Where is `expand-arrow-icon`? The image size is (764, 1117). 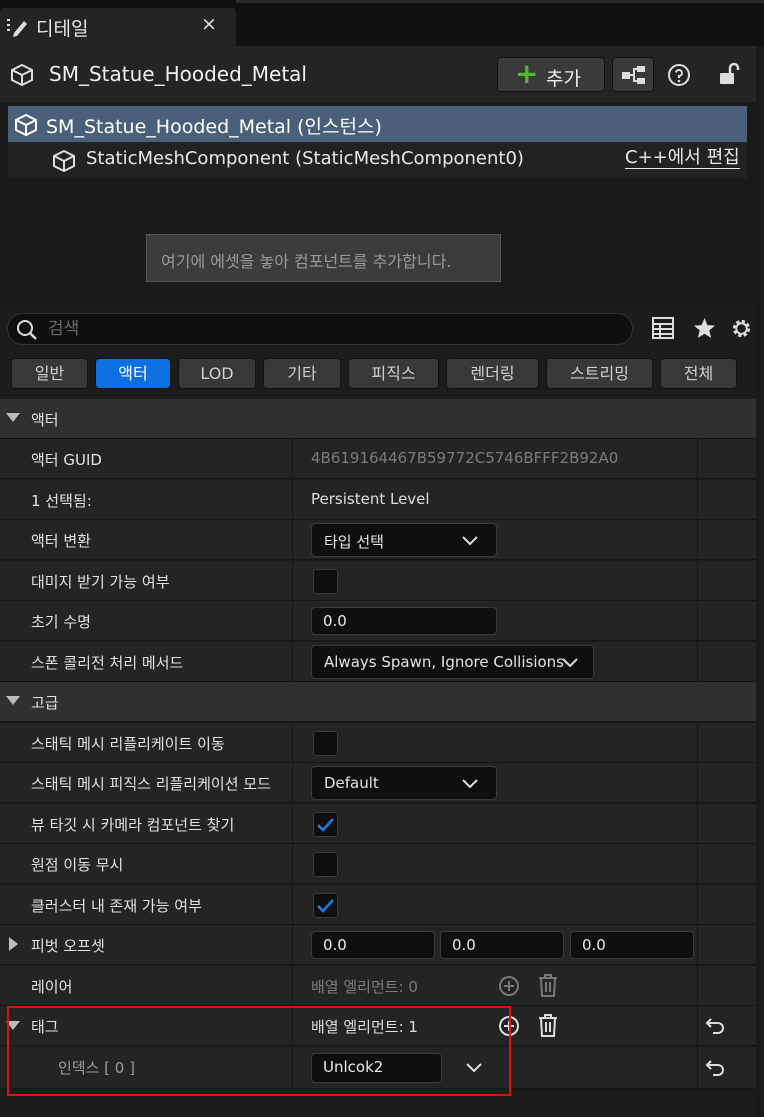 expand-arrow-icon is located at coordinates (13, 944).